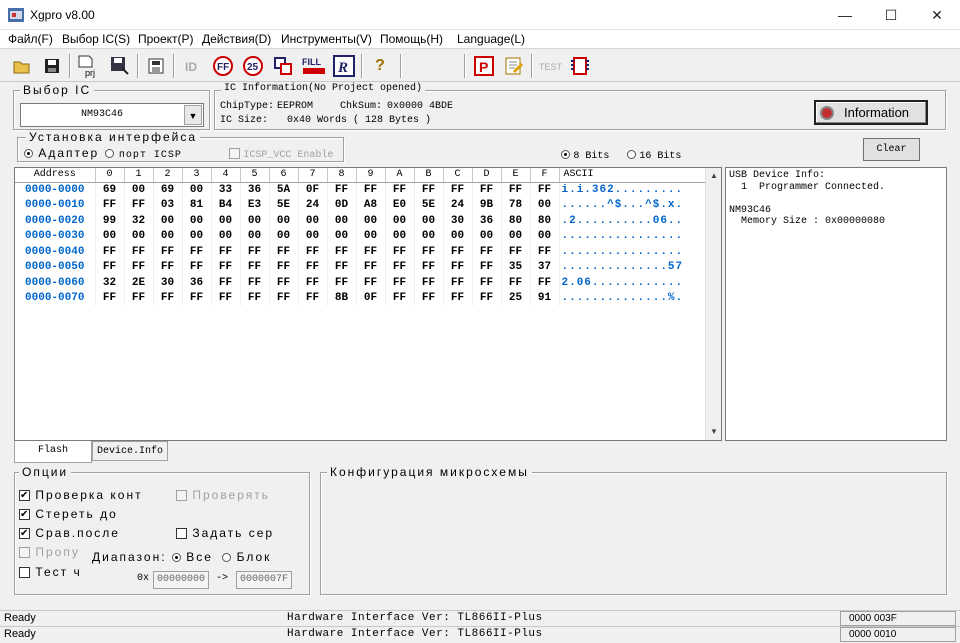  What do you see at coordinates (109, 154) in the screenshot?
I see `icsp-radio` at bounding box center [109, 154].